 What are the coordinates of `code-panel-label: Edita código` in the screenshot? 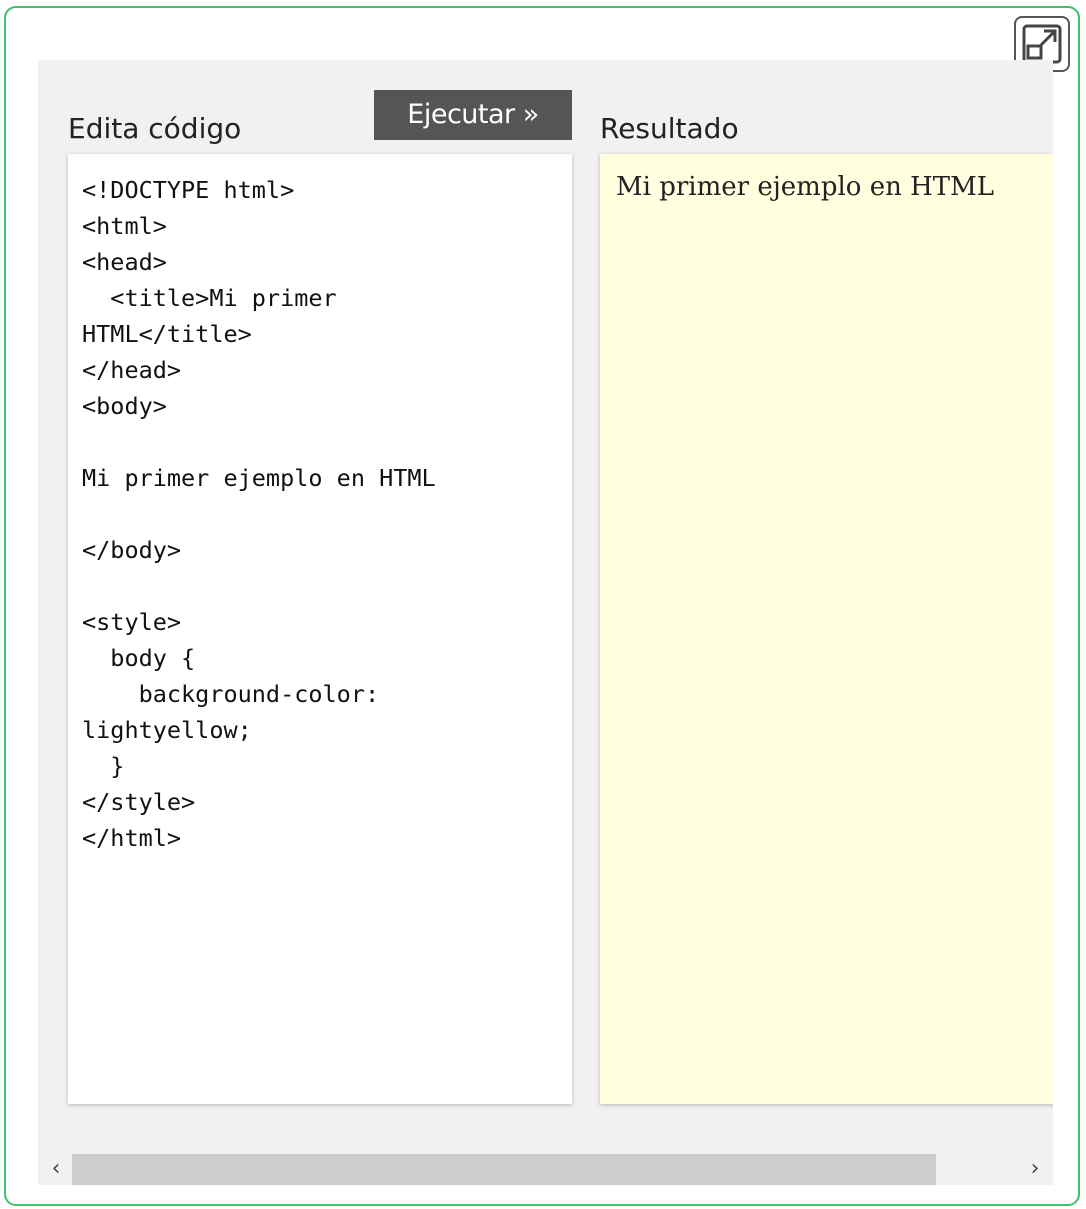 It's located at (155, 128).